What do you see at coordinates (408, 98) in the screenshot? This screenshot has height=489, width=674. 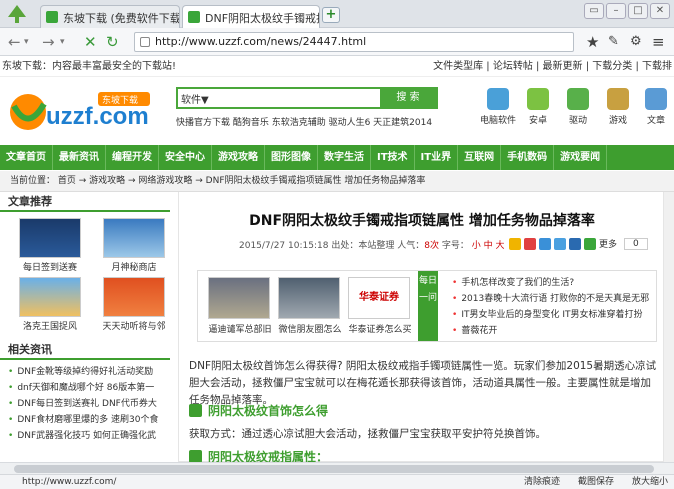 I see `search-button: 搜 索` at bounding box center [408, 98].